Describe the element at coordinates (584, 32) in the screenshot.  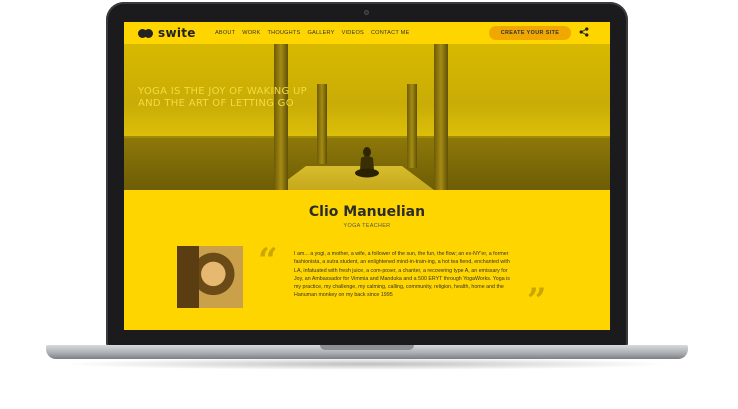
I see `share-icon` at that location.